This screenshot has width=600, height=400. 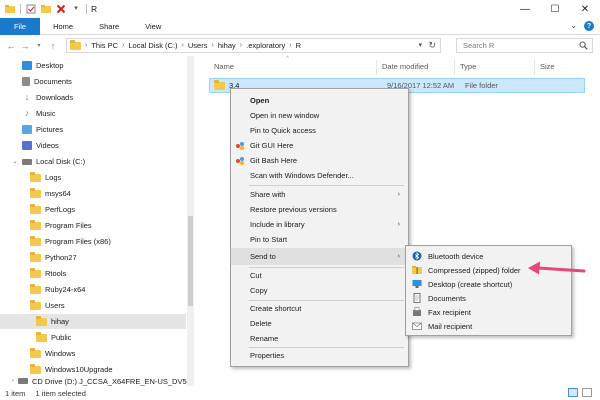 I want to click on sidebar-item-label: Program Files (x86), so click(x=78, y=241).